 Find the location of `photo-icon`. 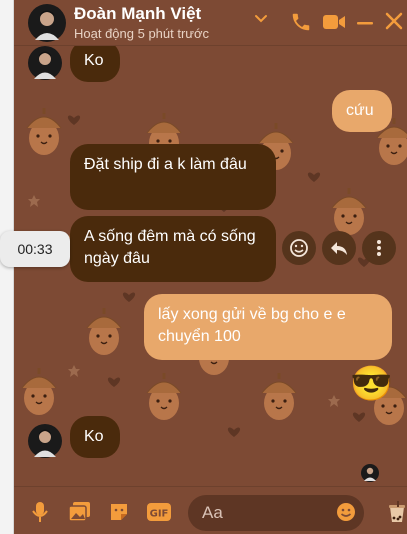

photo-icon is located at coordinates (80, 512).